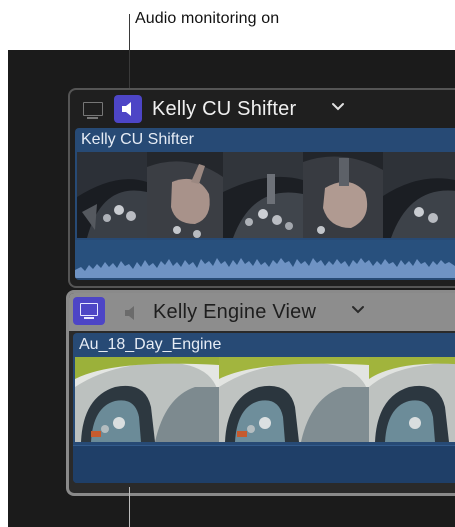  Describe the element at coordinates (207, 18) in the screenshot. I see `callout-label: Audio monitoring on` at that location.